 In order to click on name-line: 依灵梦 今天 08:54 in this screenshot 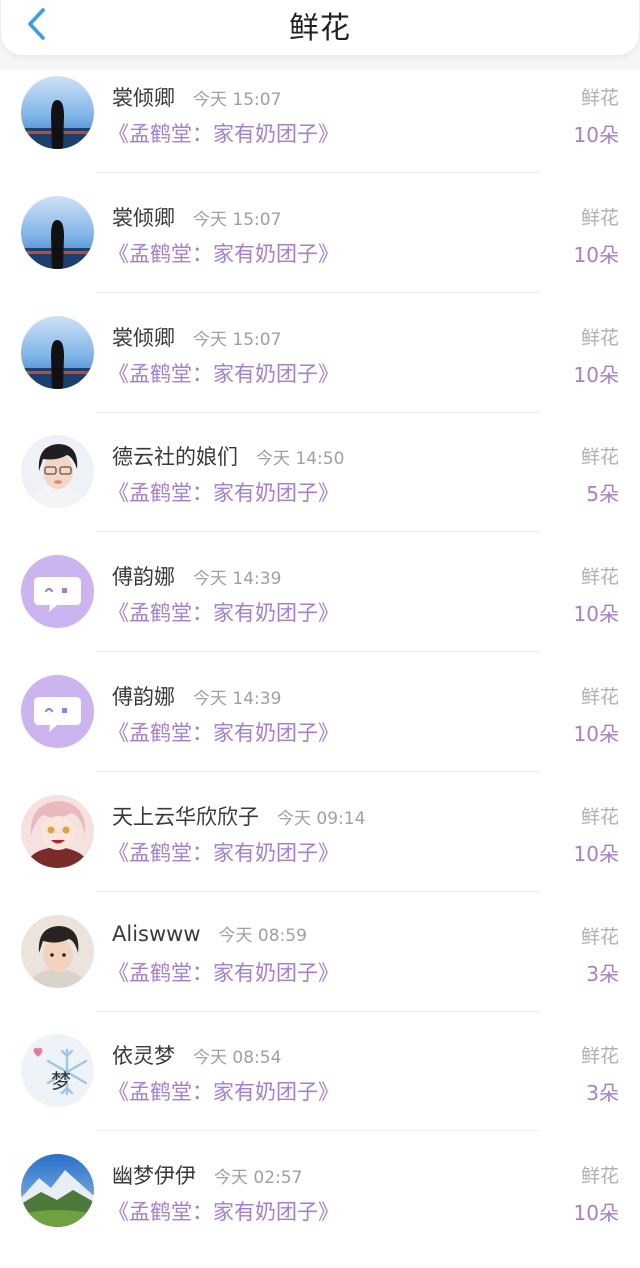, I will do `click(196, 1055)`.